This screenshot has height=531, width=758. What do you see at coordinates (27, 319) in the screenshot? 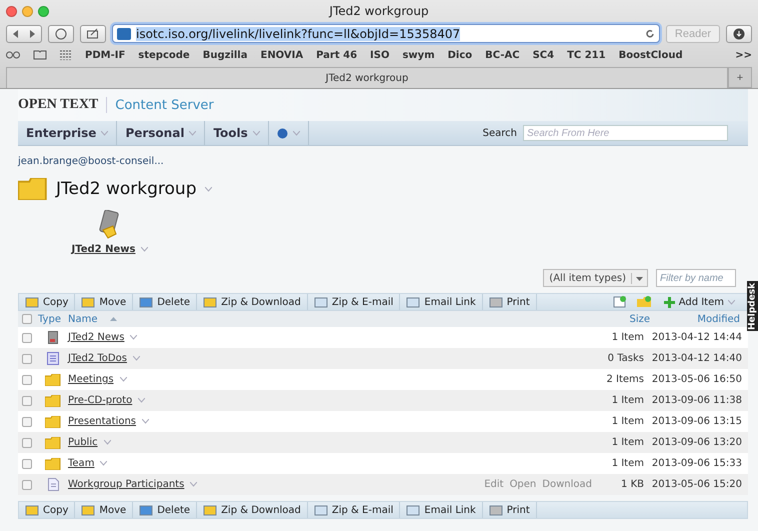
I see `select-all-checkbox` at bounding box center [27, 319].